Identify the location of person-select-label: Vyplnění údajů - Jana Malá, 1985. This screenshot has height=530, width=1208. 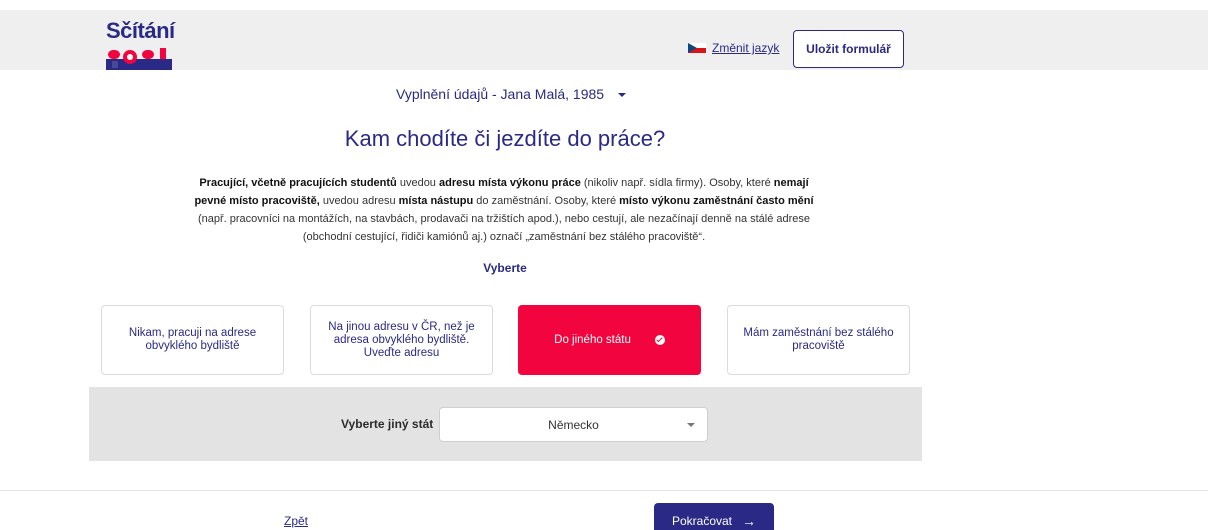
(500, 94).